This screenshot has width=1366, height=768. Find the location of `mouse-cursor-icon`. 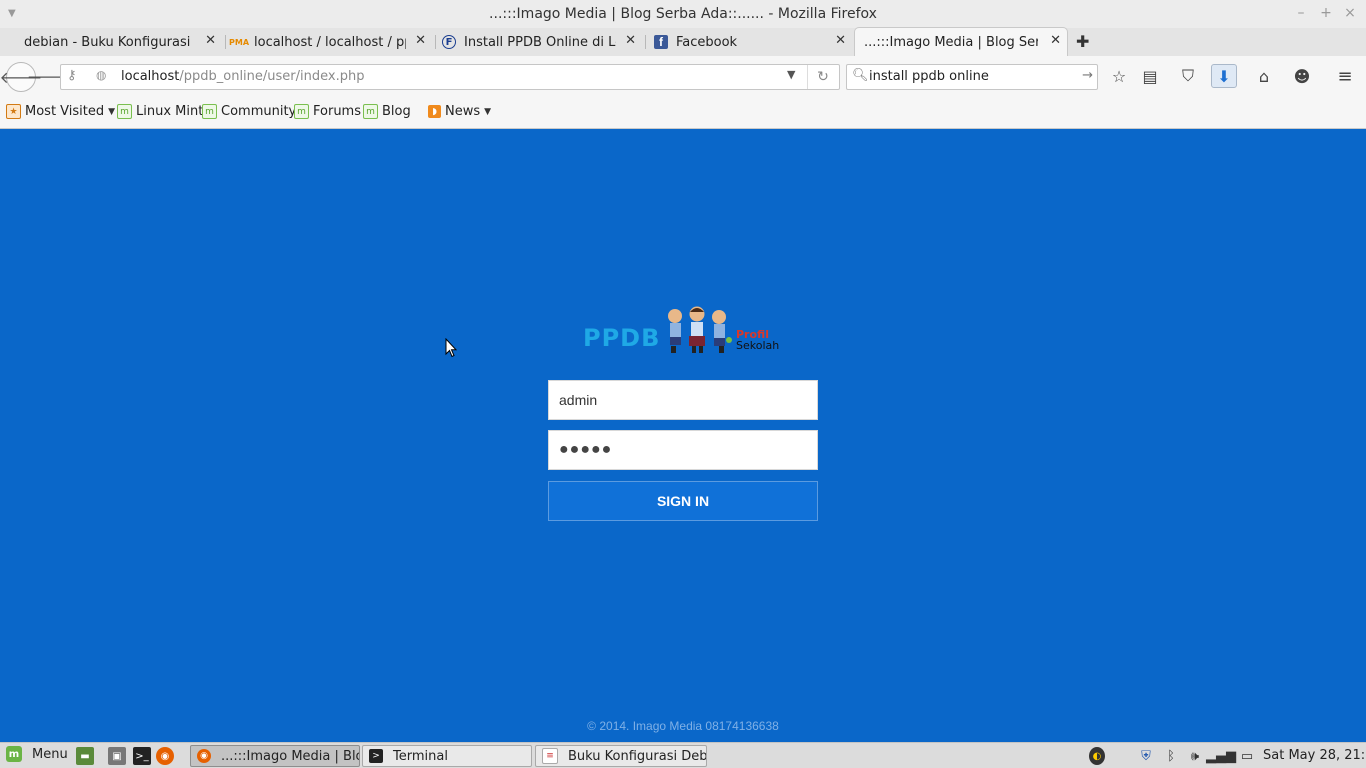

mouse-cursor-icon is located at coordinates (451, 348).